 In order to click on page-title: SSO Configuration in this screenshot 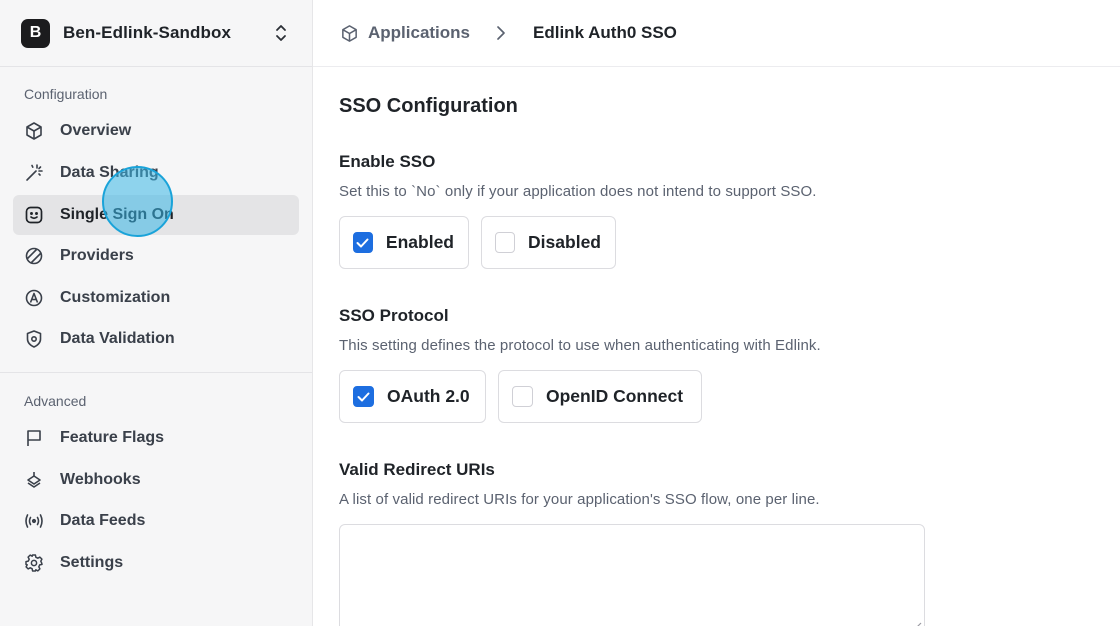, I will do `click(428, 106)`.